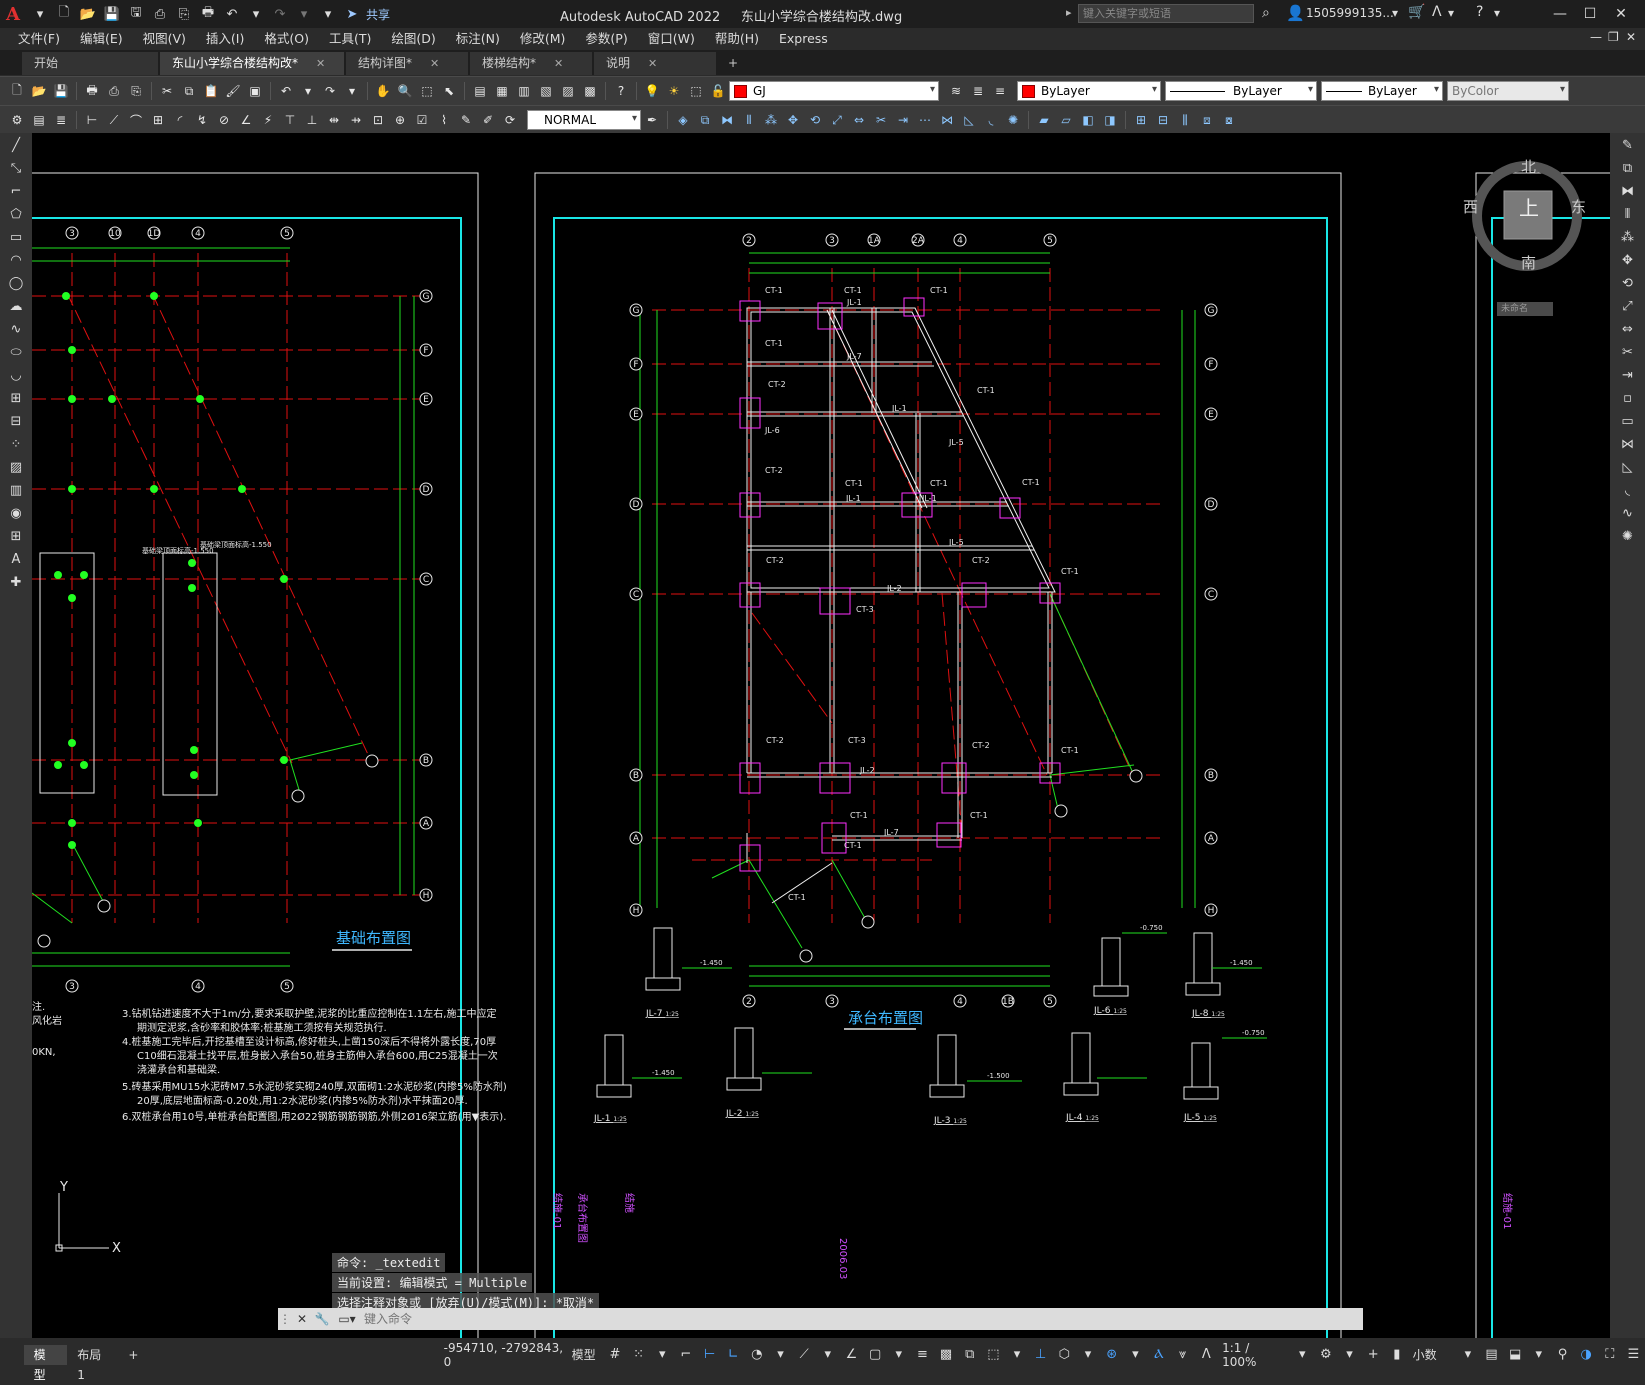 This screenshot has height=1385, width=1645. What do you see at coordinates (652, 91) in the screenshot?
I see `layer-on-icon: 💡` at bounding box center [652, 91].